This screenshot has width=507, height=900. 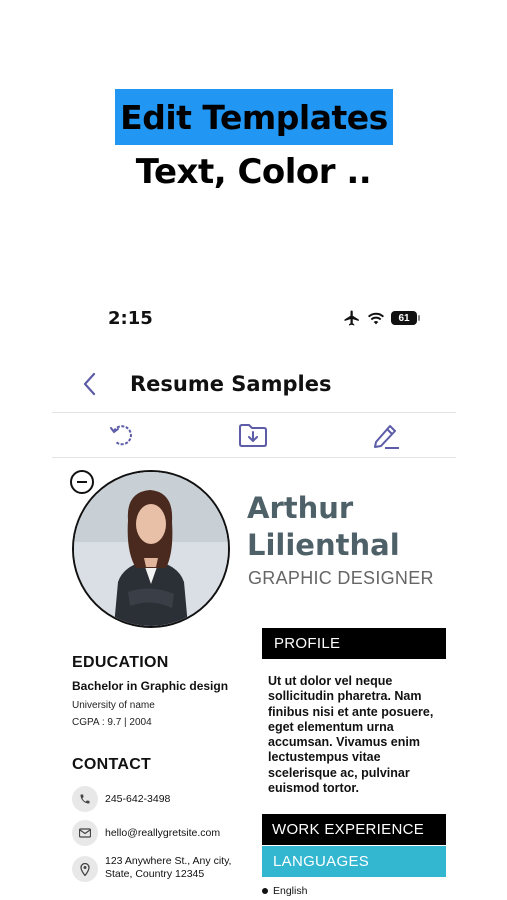 I want to click on first-name: Arthur, so click(x=323, y=508).